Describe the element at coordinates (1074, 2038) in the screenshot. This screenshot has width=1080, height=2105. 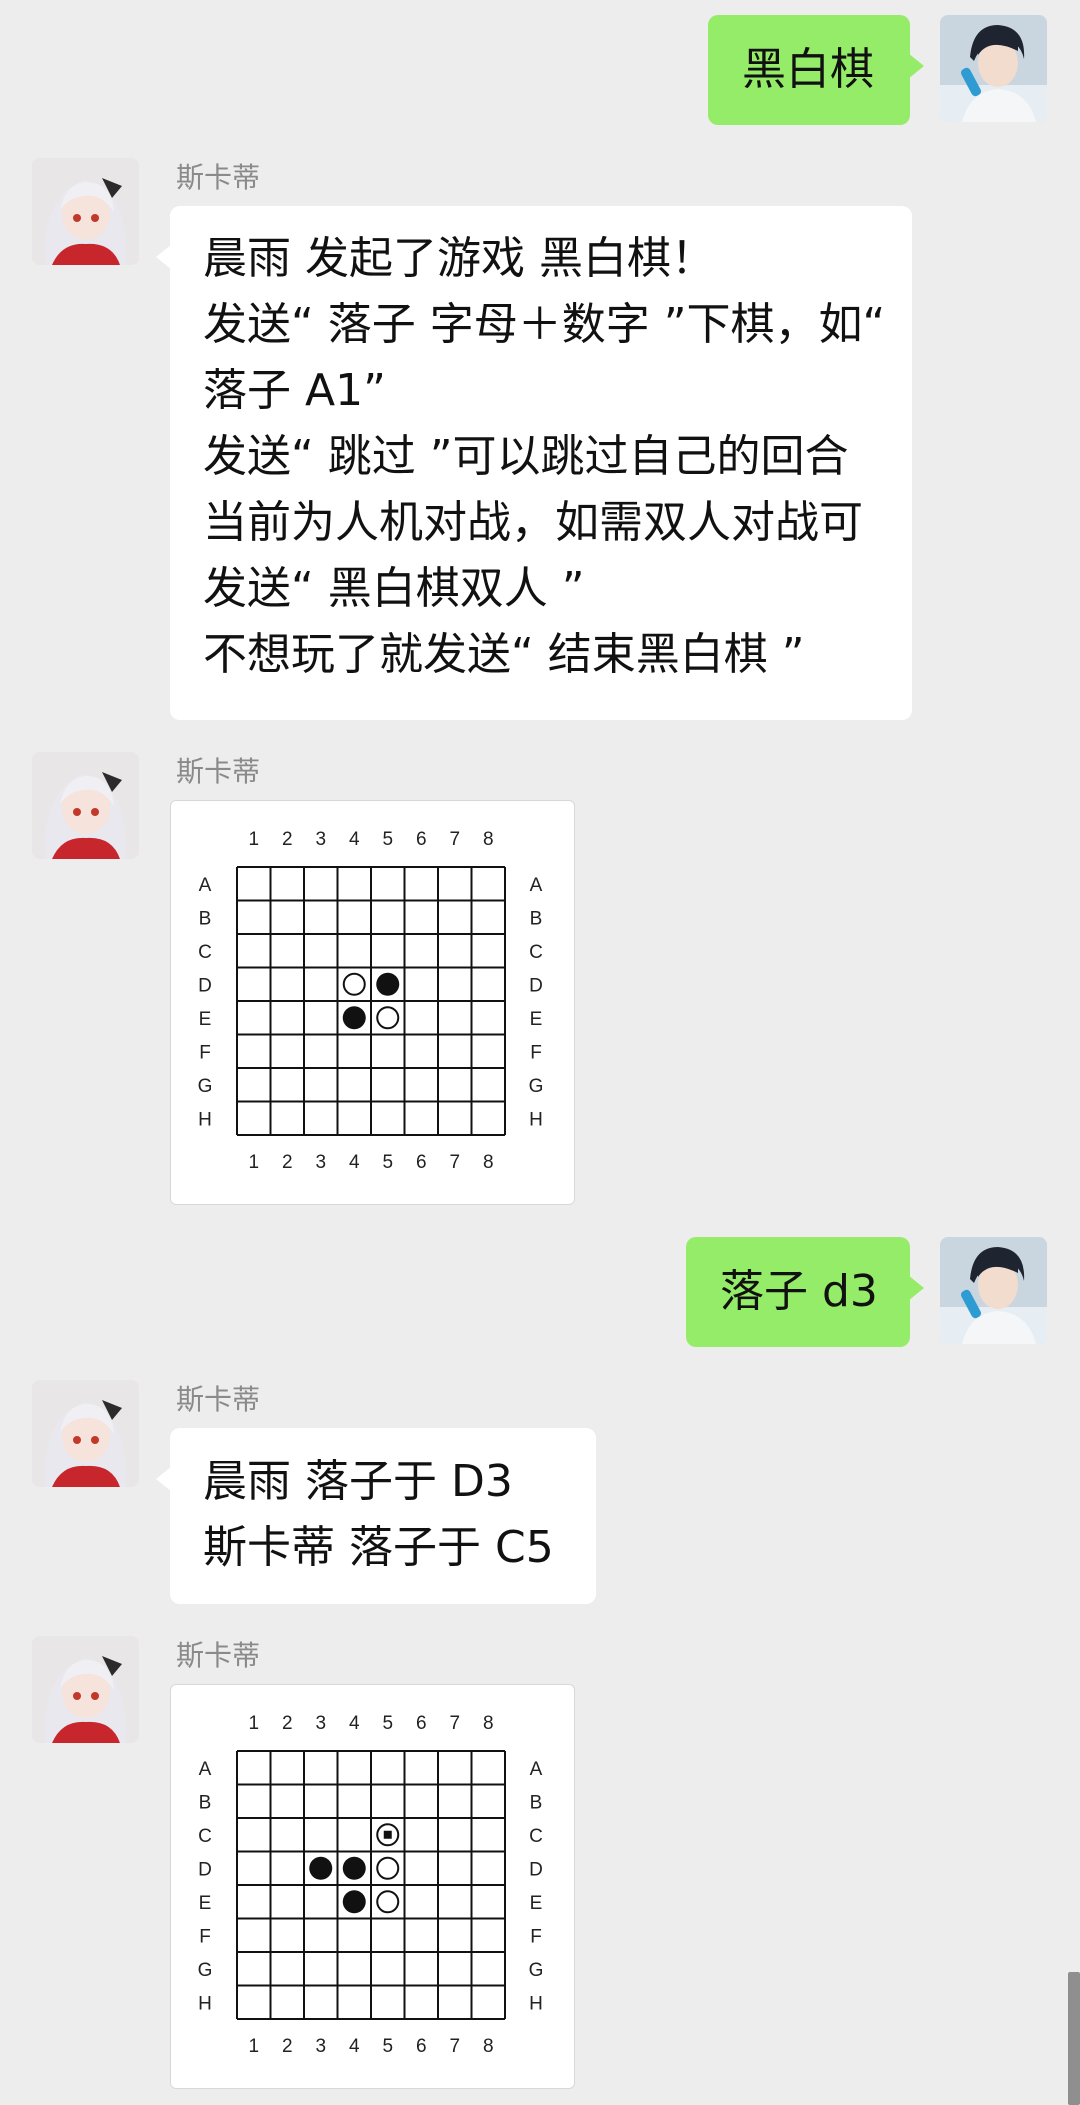
I see `scrollbar` at that location.